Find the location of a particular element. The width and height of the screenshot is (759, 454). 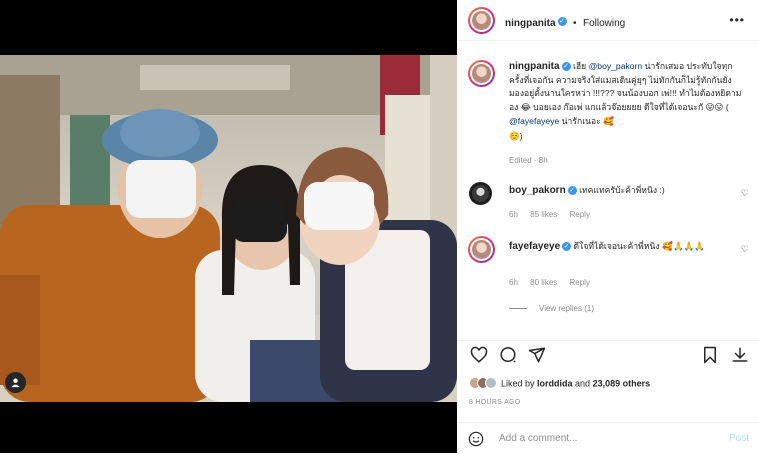

caption-text-part: น่ารักเนอะ is located at coordinates (581, 121).